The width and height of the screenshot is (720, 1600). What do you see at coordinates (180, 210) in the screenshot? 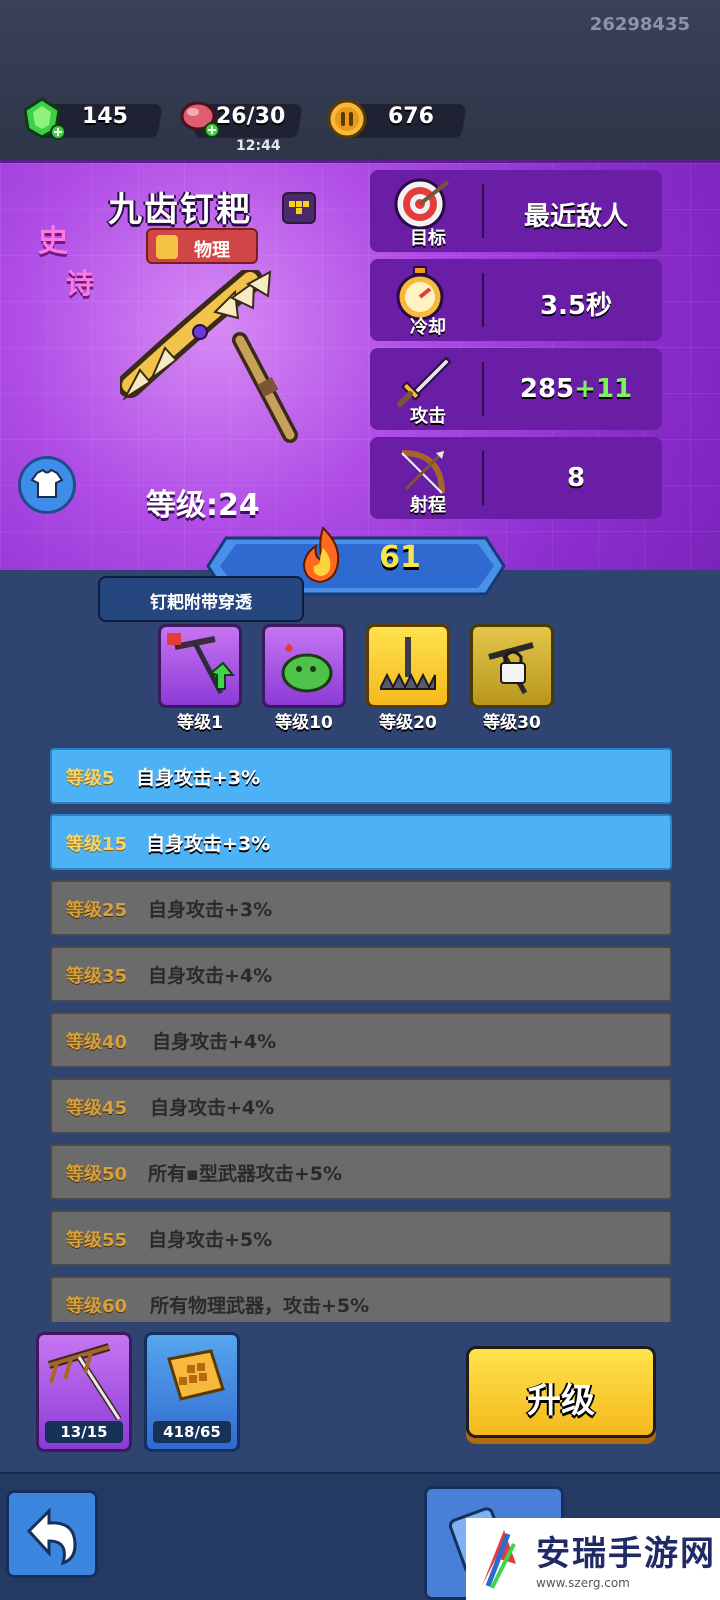
I see `weapon-name: 九齿钉耙` at bounding box center [180, 210].